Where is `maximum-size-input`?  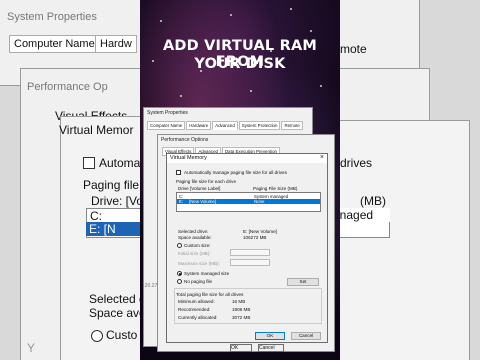 maximum-size-input is located at coordinates (250, 262).